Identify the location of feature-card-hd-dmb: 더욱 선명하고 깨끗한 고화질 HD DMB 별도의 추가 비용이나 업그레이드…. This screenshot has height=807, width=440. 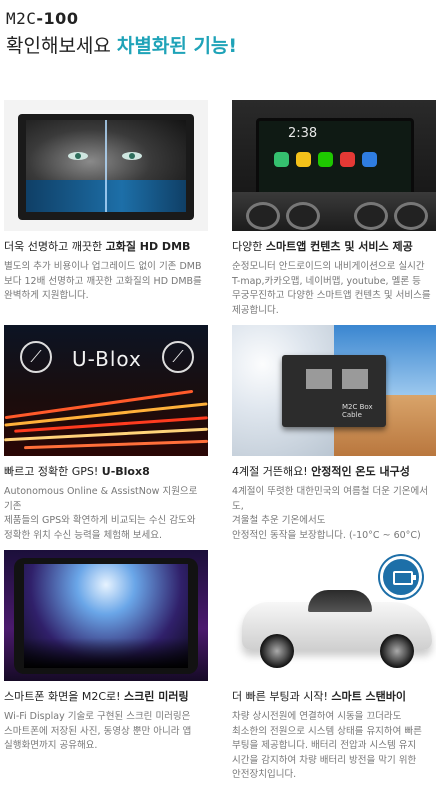
(106, 202).